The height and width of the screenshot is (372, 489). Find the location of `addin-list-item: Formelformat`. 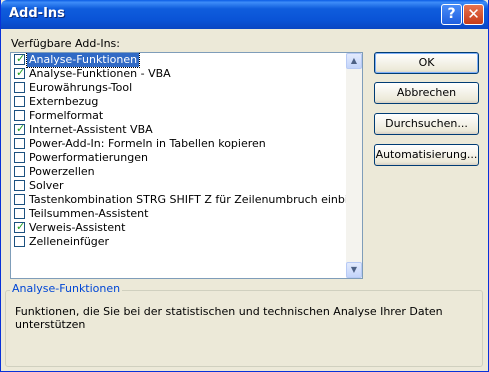

addin-list-item: Formelformat is located at coordinates (179, 116).